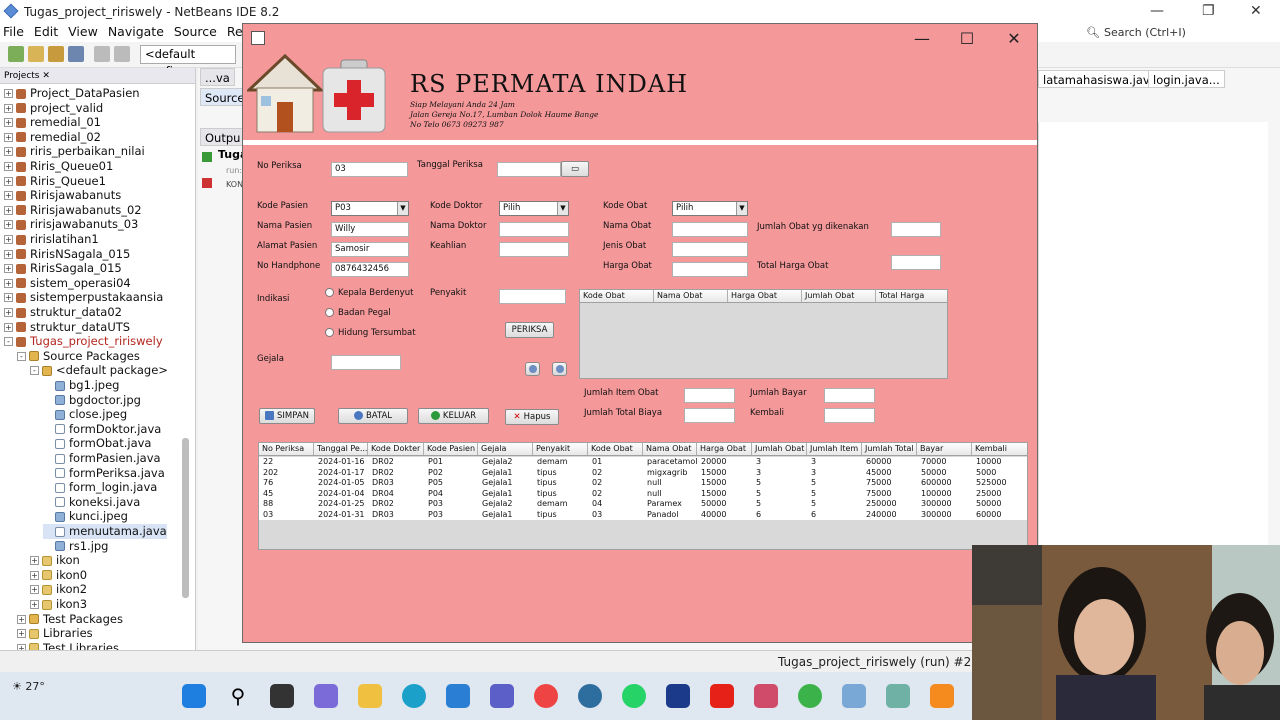  What do you see at coordinates (287, 416) in the screenshot?
I see `simpan-button: SIMPAN` at bounding box center [287, 416].